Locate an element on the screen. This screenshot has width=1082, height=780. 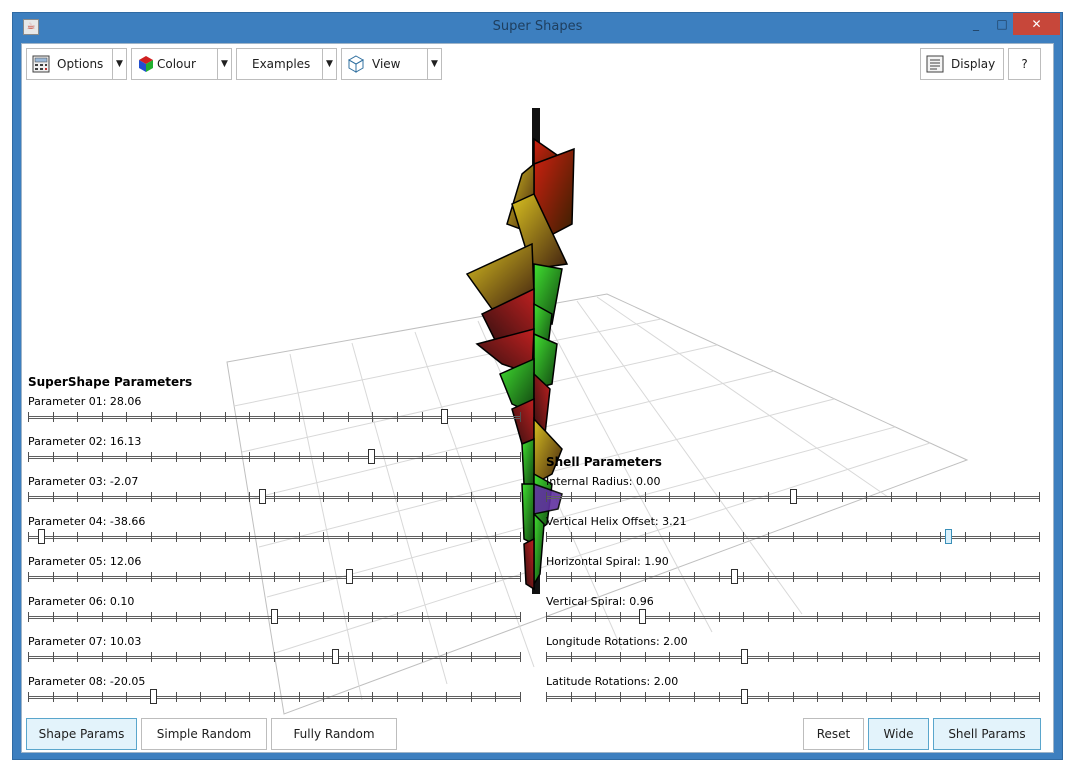
parameter-label: Internal Radius: 0.00 is located at coordinates (603, 481).